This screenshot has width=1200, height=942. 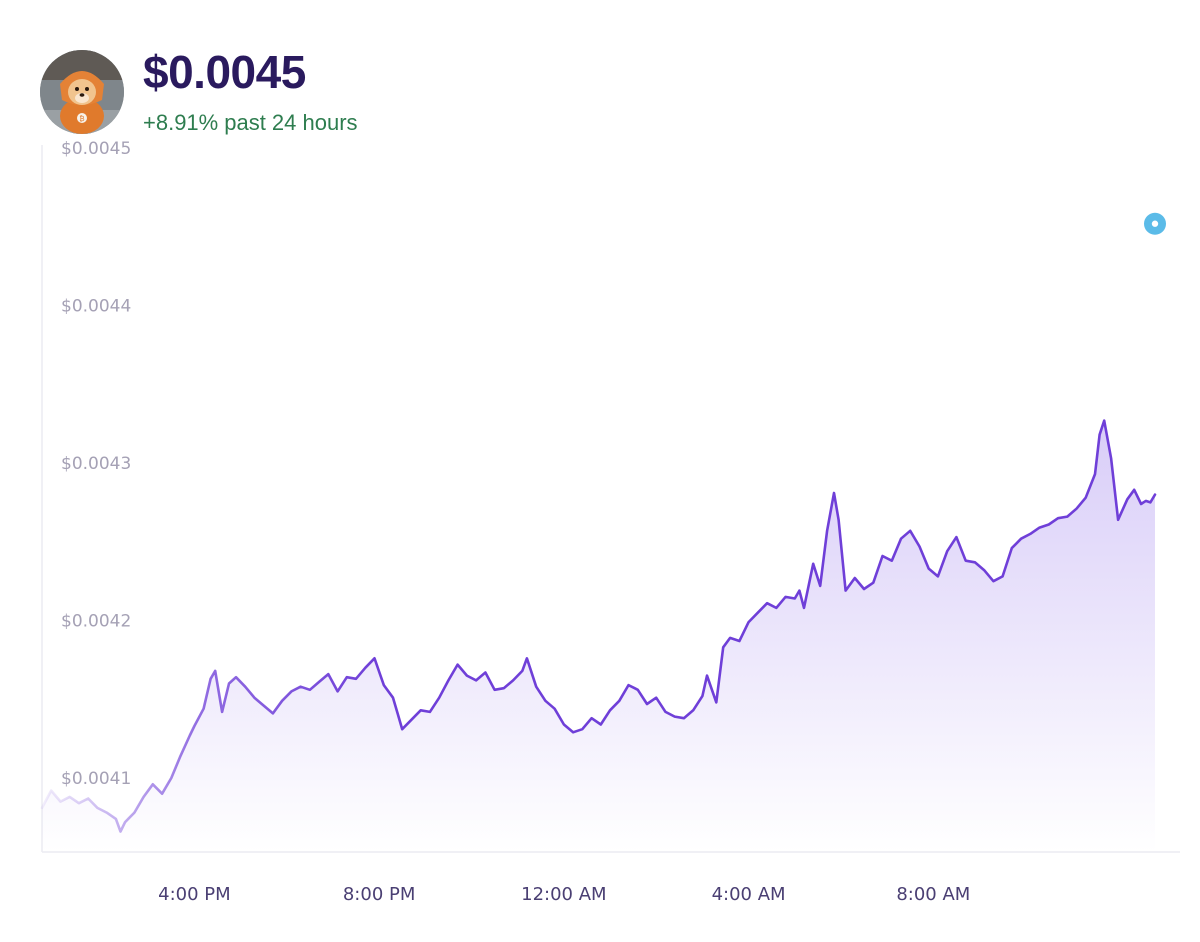 What do you see at coordinates (96, 779) in the screenshot?
I see `y-tick-label: $0.0041` at bounding box center [96, 779].